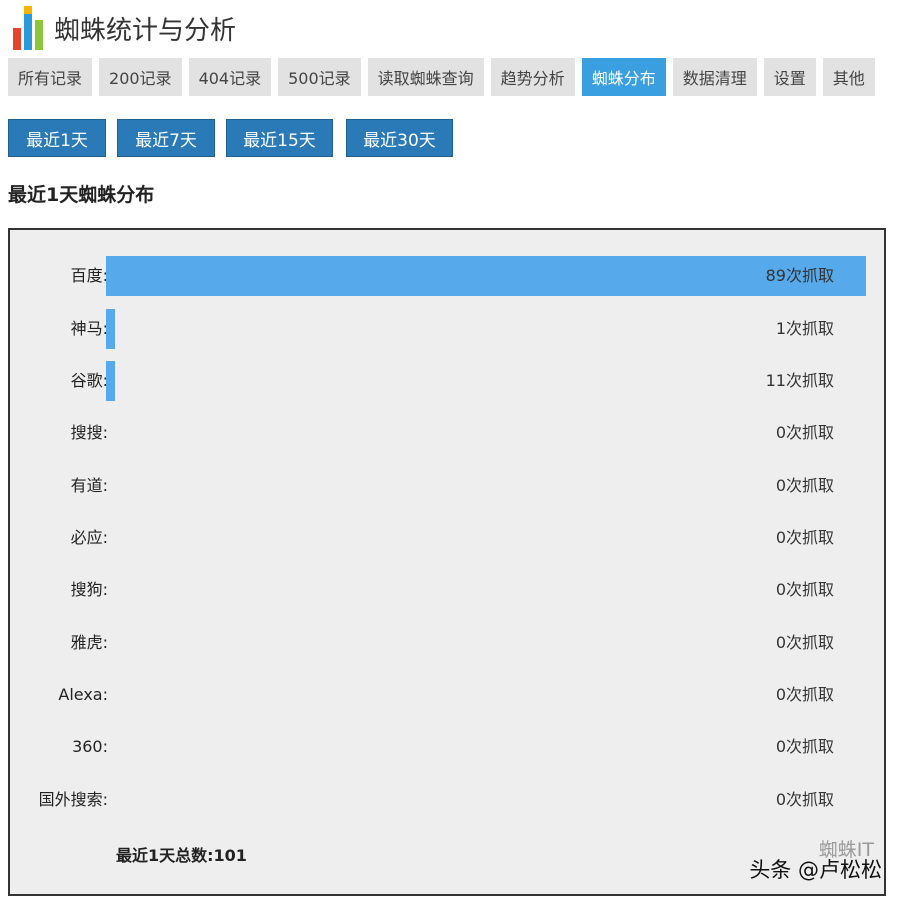 Image resolution: width=900 pixels, height=900 pixels. What do you see at coordinates (89, 485) in the screenshot?
I see `row-label: 有道:` at bounding box center [89, 485].